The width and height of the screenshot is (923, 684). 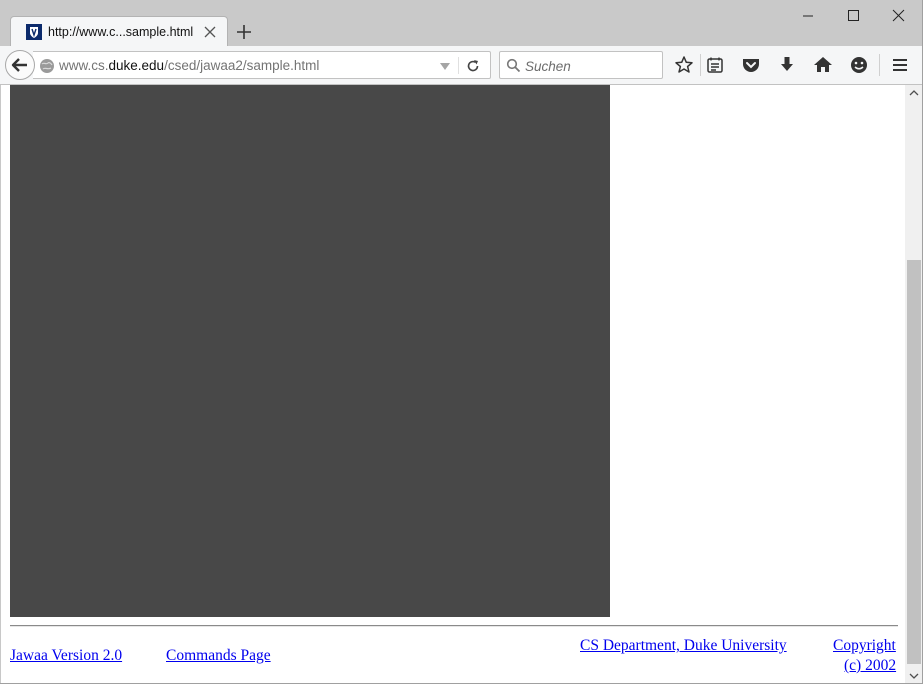 I want to click on new-tab-icon, so click(x=244, y=32).